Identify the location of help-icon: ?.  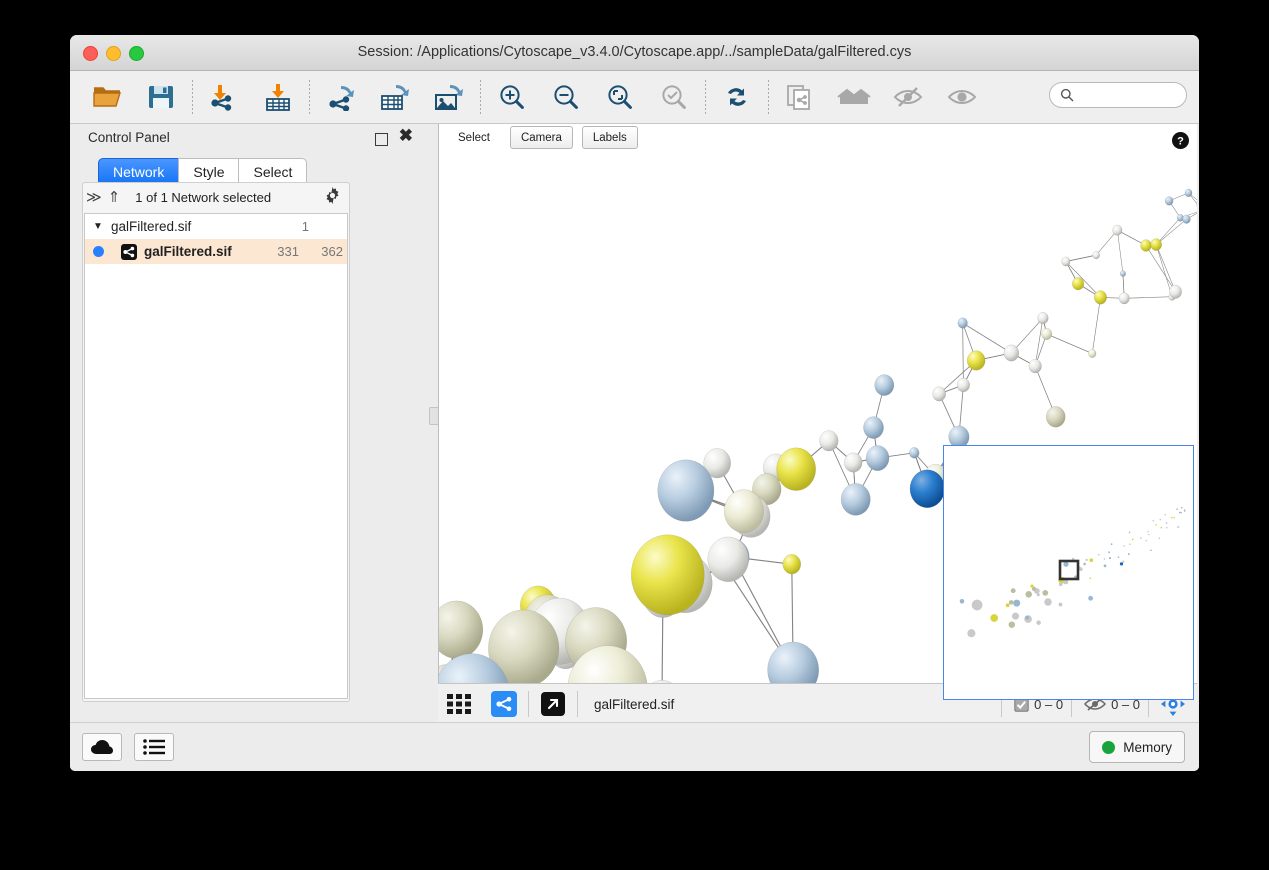
(1180, 143).